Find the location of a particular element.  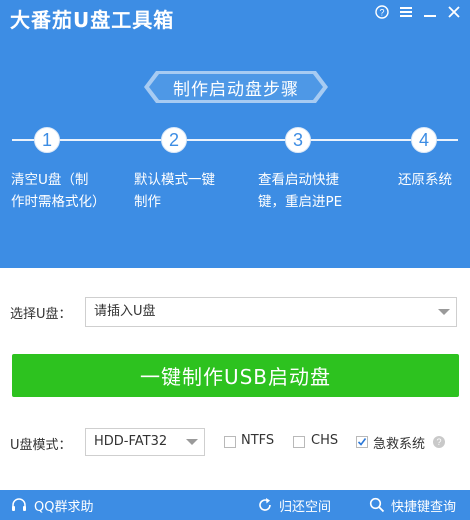

step-3-text: 查看启动快捷 键，重启进PE is located at coordinates (300, 191).